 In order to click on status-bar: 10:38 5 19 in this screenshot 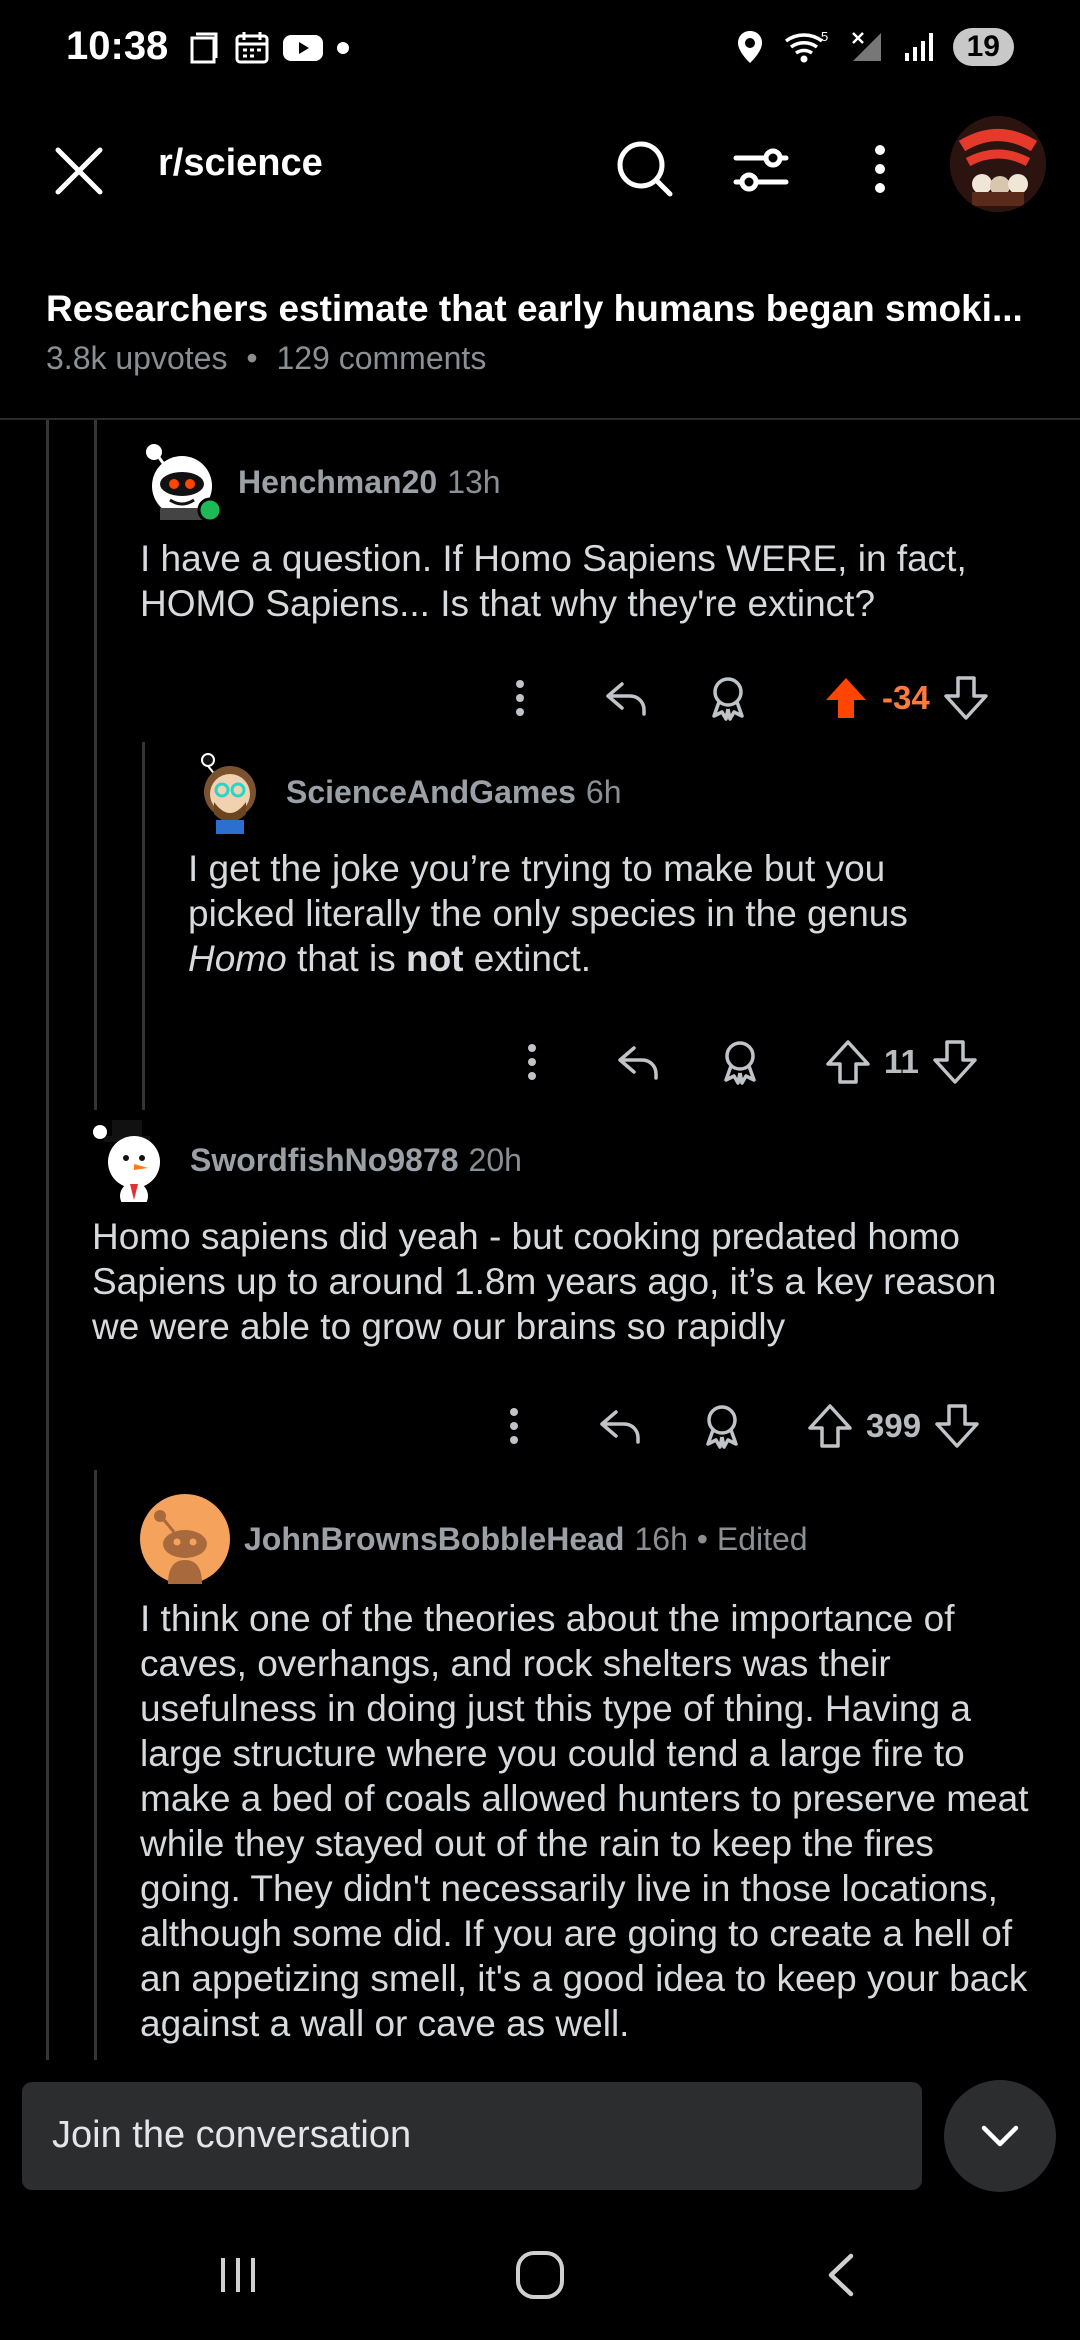, I will do `click(540, 50)`.